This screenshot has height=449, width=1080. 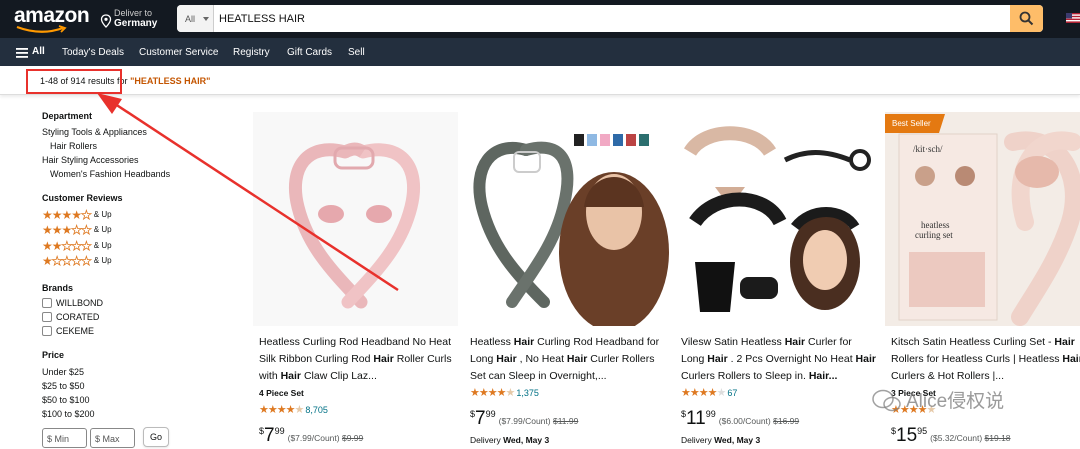 What do you see at coordinates (997, 438) in the screenshot?
I see `list-price: $19.18` at bounding box center [997, 438].